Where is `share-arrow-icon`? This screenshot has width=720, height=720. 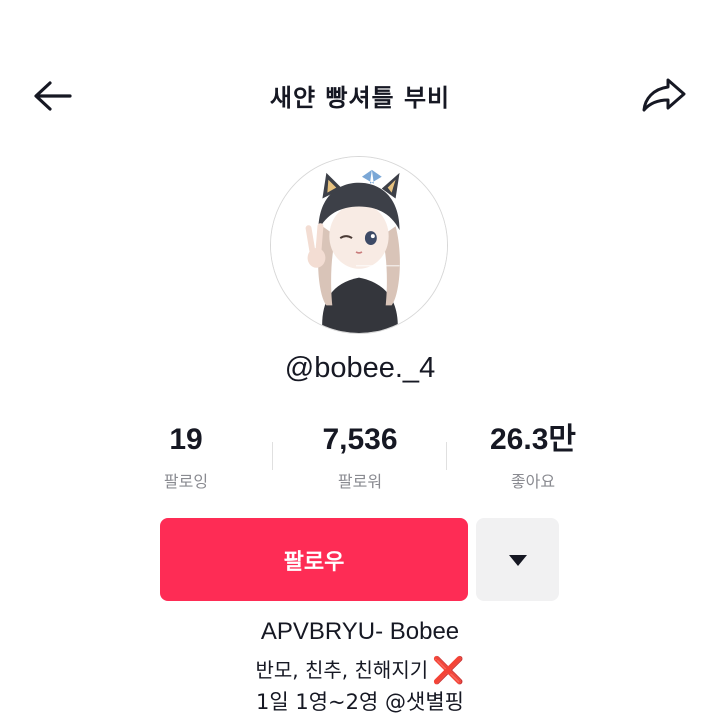 share-arrow-icon is located at coordinates (664, 94).